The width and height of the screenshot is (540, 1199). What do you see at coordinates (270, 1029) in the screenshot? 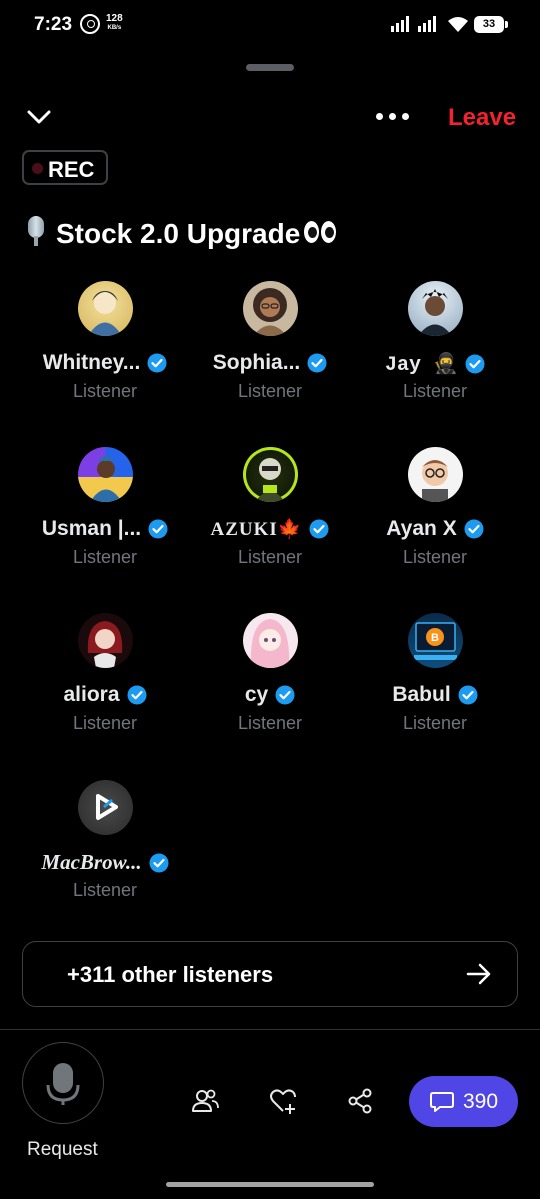
I see `divider` at bounding box center [270, 1029].